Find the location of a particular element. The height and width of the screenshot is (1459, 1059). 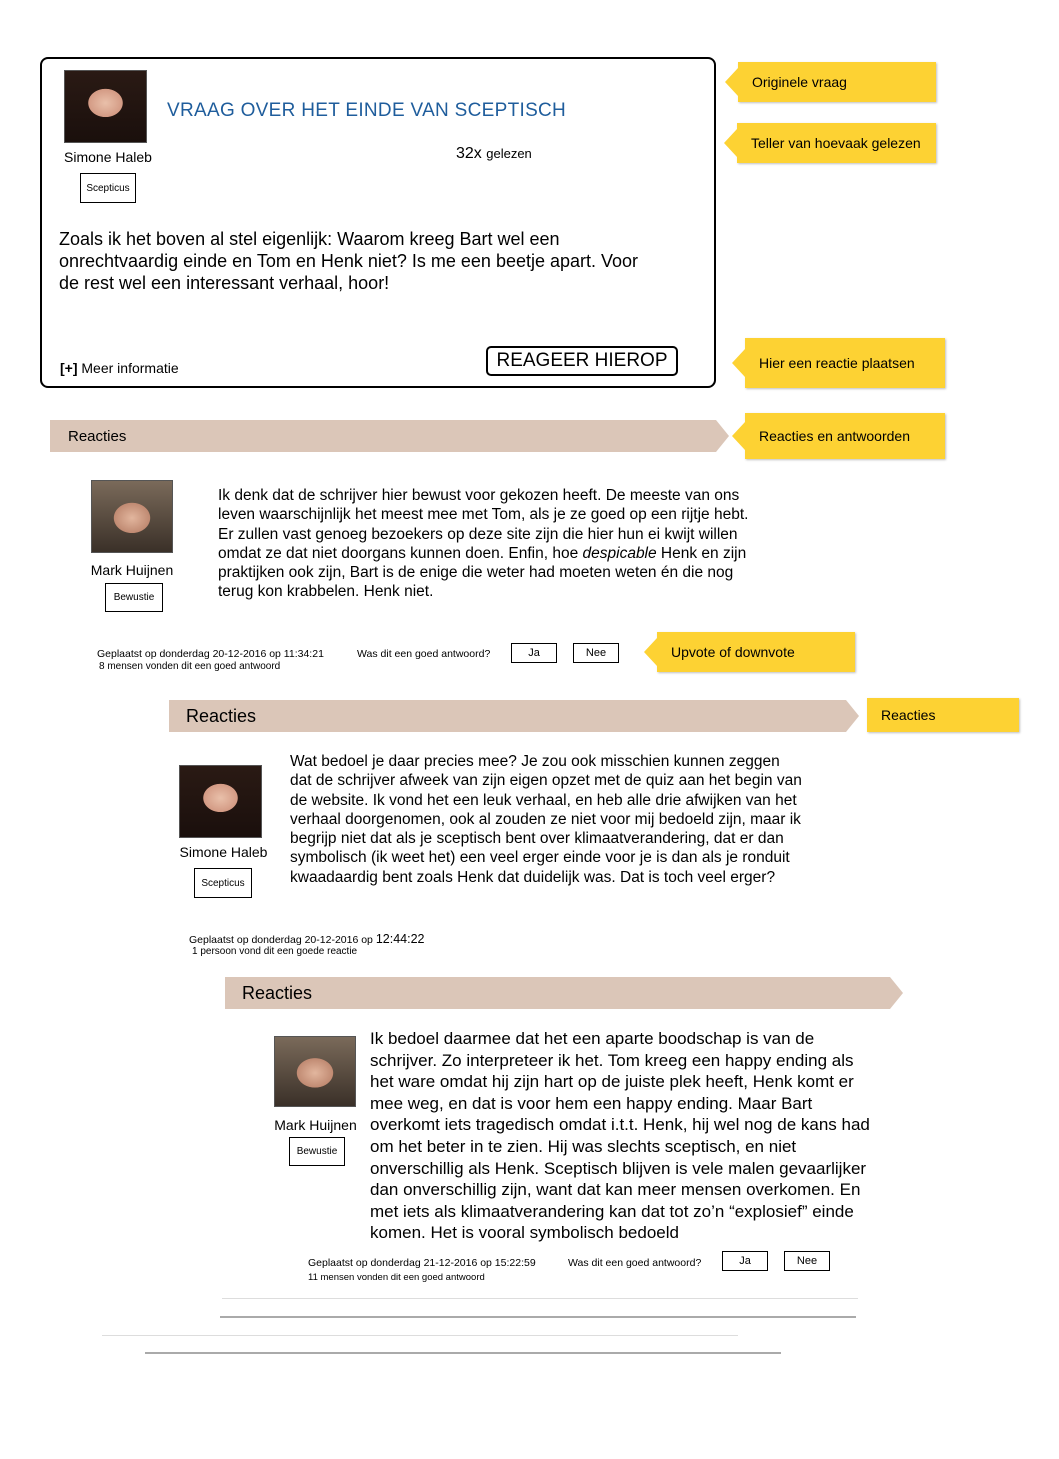

more-info-link: [+] Meer informatie is located at coordinates (119, 368).